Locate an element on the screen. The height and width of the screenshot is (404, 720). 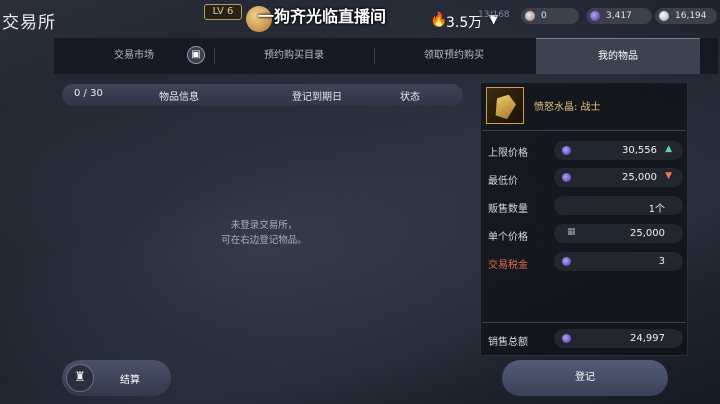
currency-pearl: 0 is located at coordinates (550, 16).